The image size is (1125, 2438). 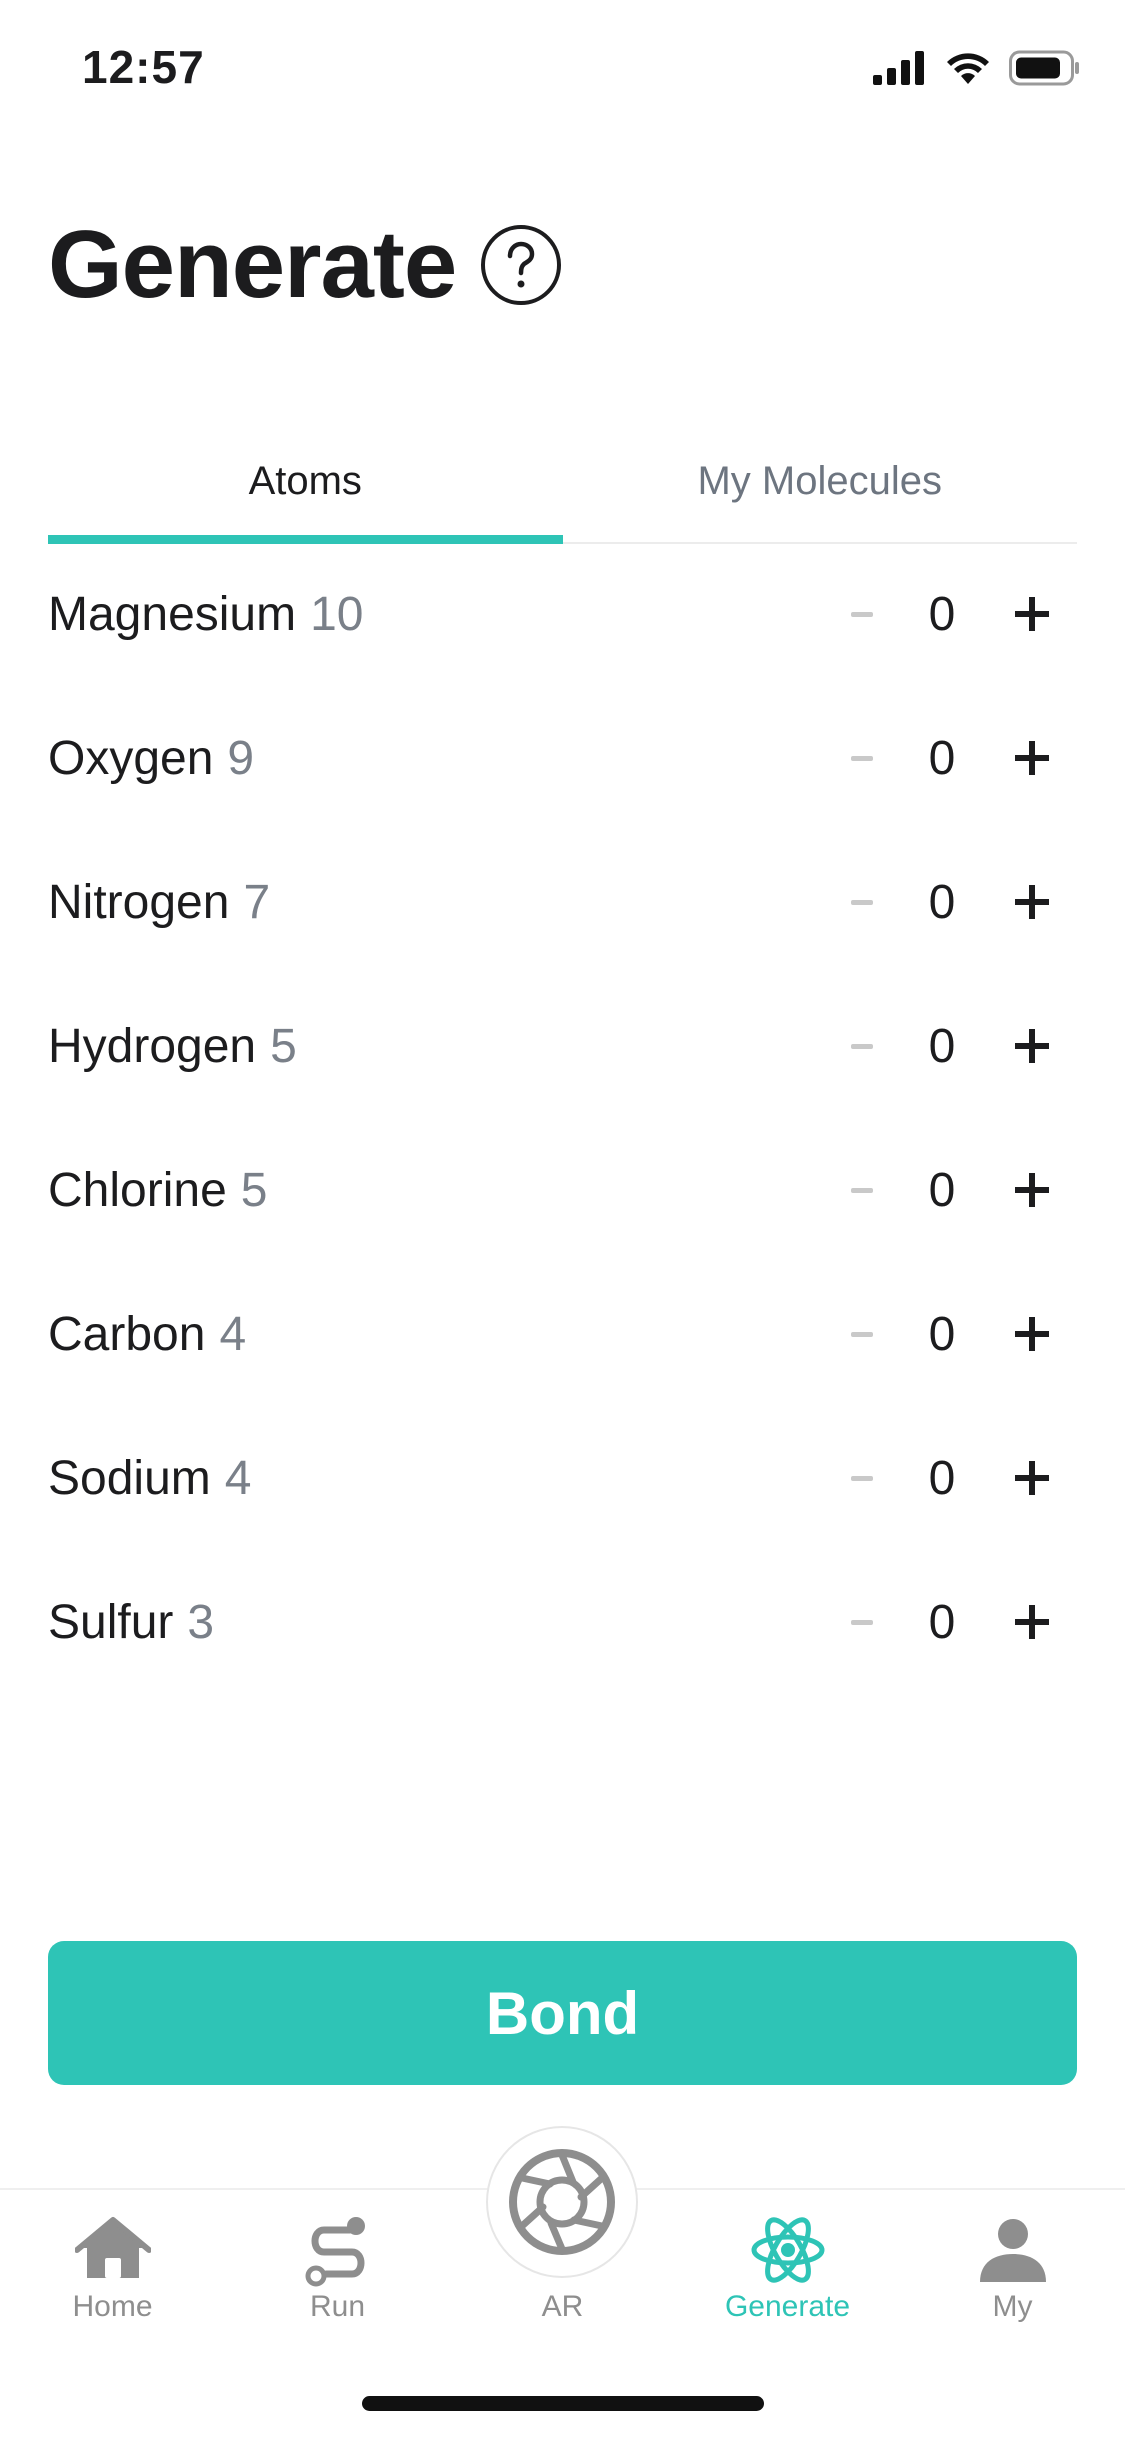 I want to click on status-icons, so click(x=977, y=70).